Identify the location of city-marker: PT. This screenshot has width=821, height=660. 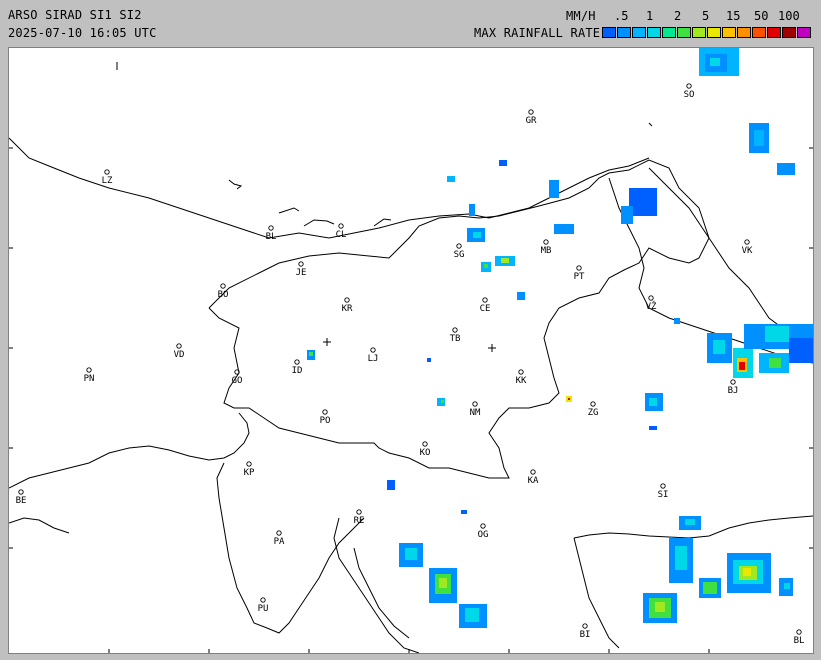
(579, 273).